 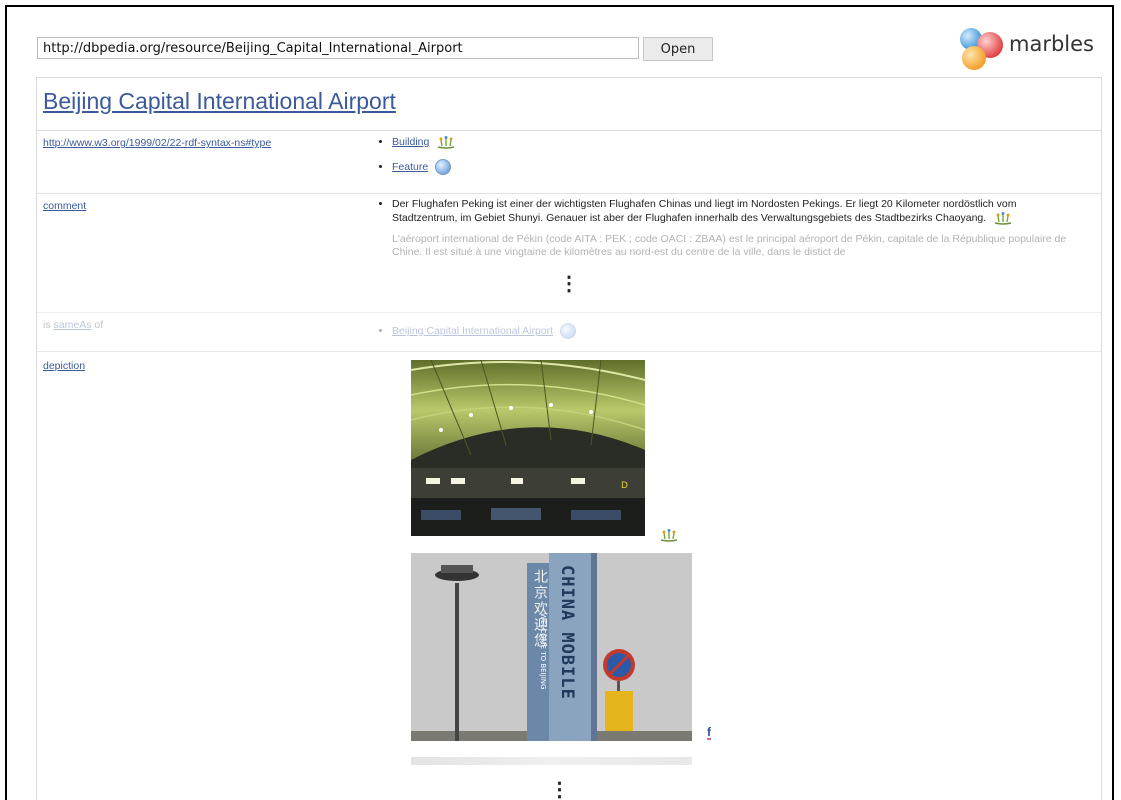 I want to click on list-item: Building, so click(x=736, y=142).